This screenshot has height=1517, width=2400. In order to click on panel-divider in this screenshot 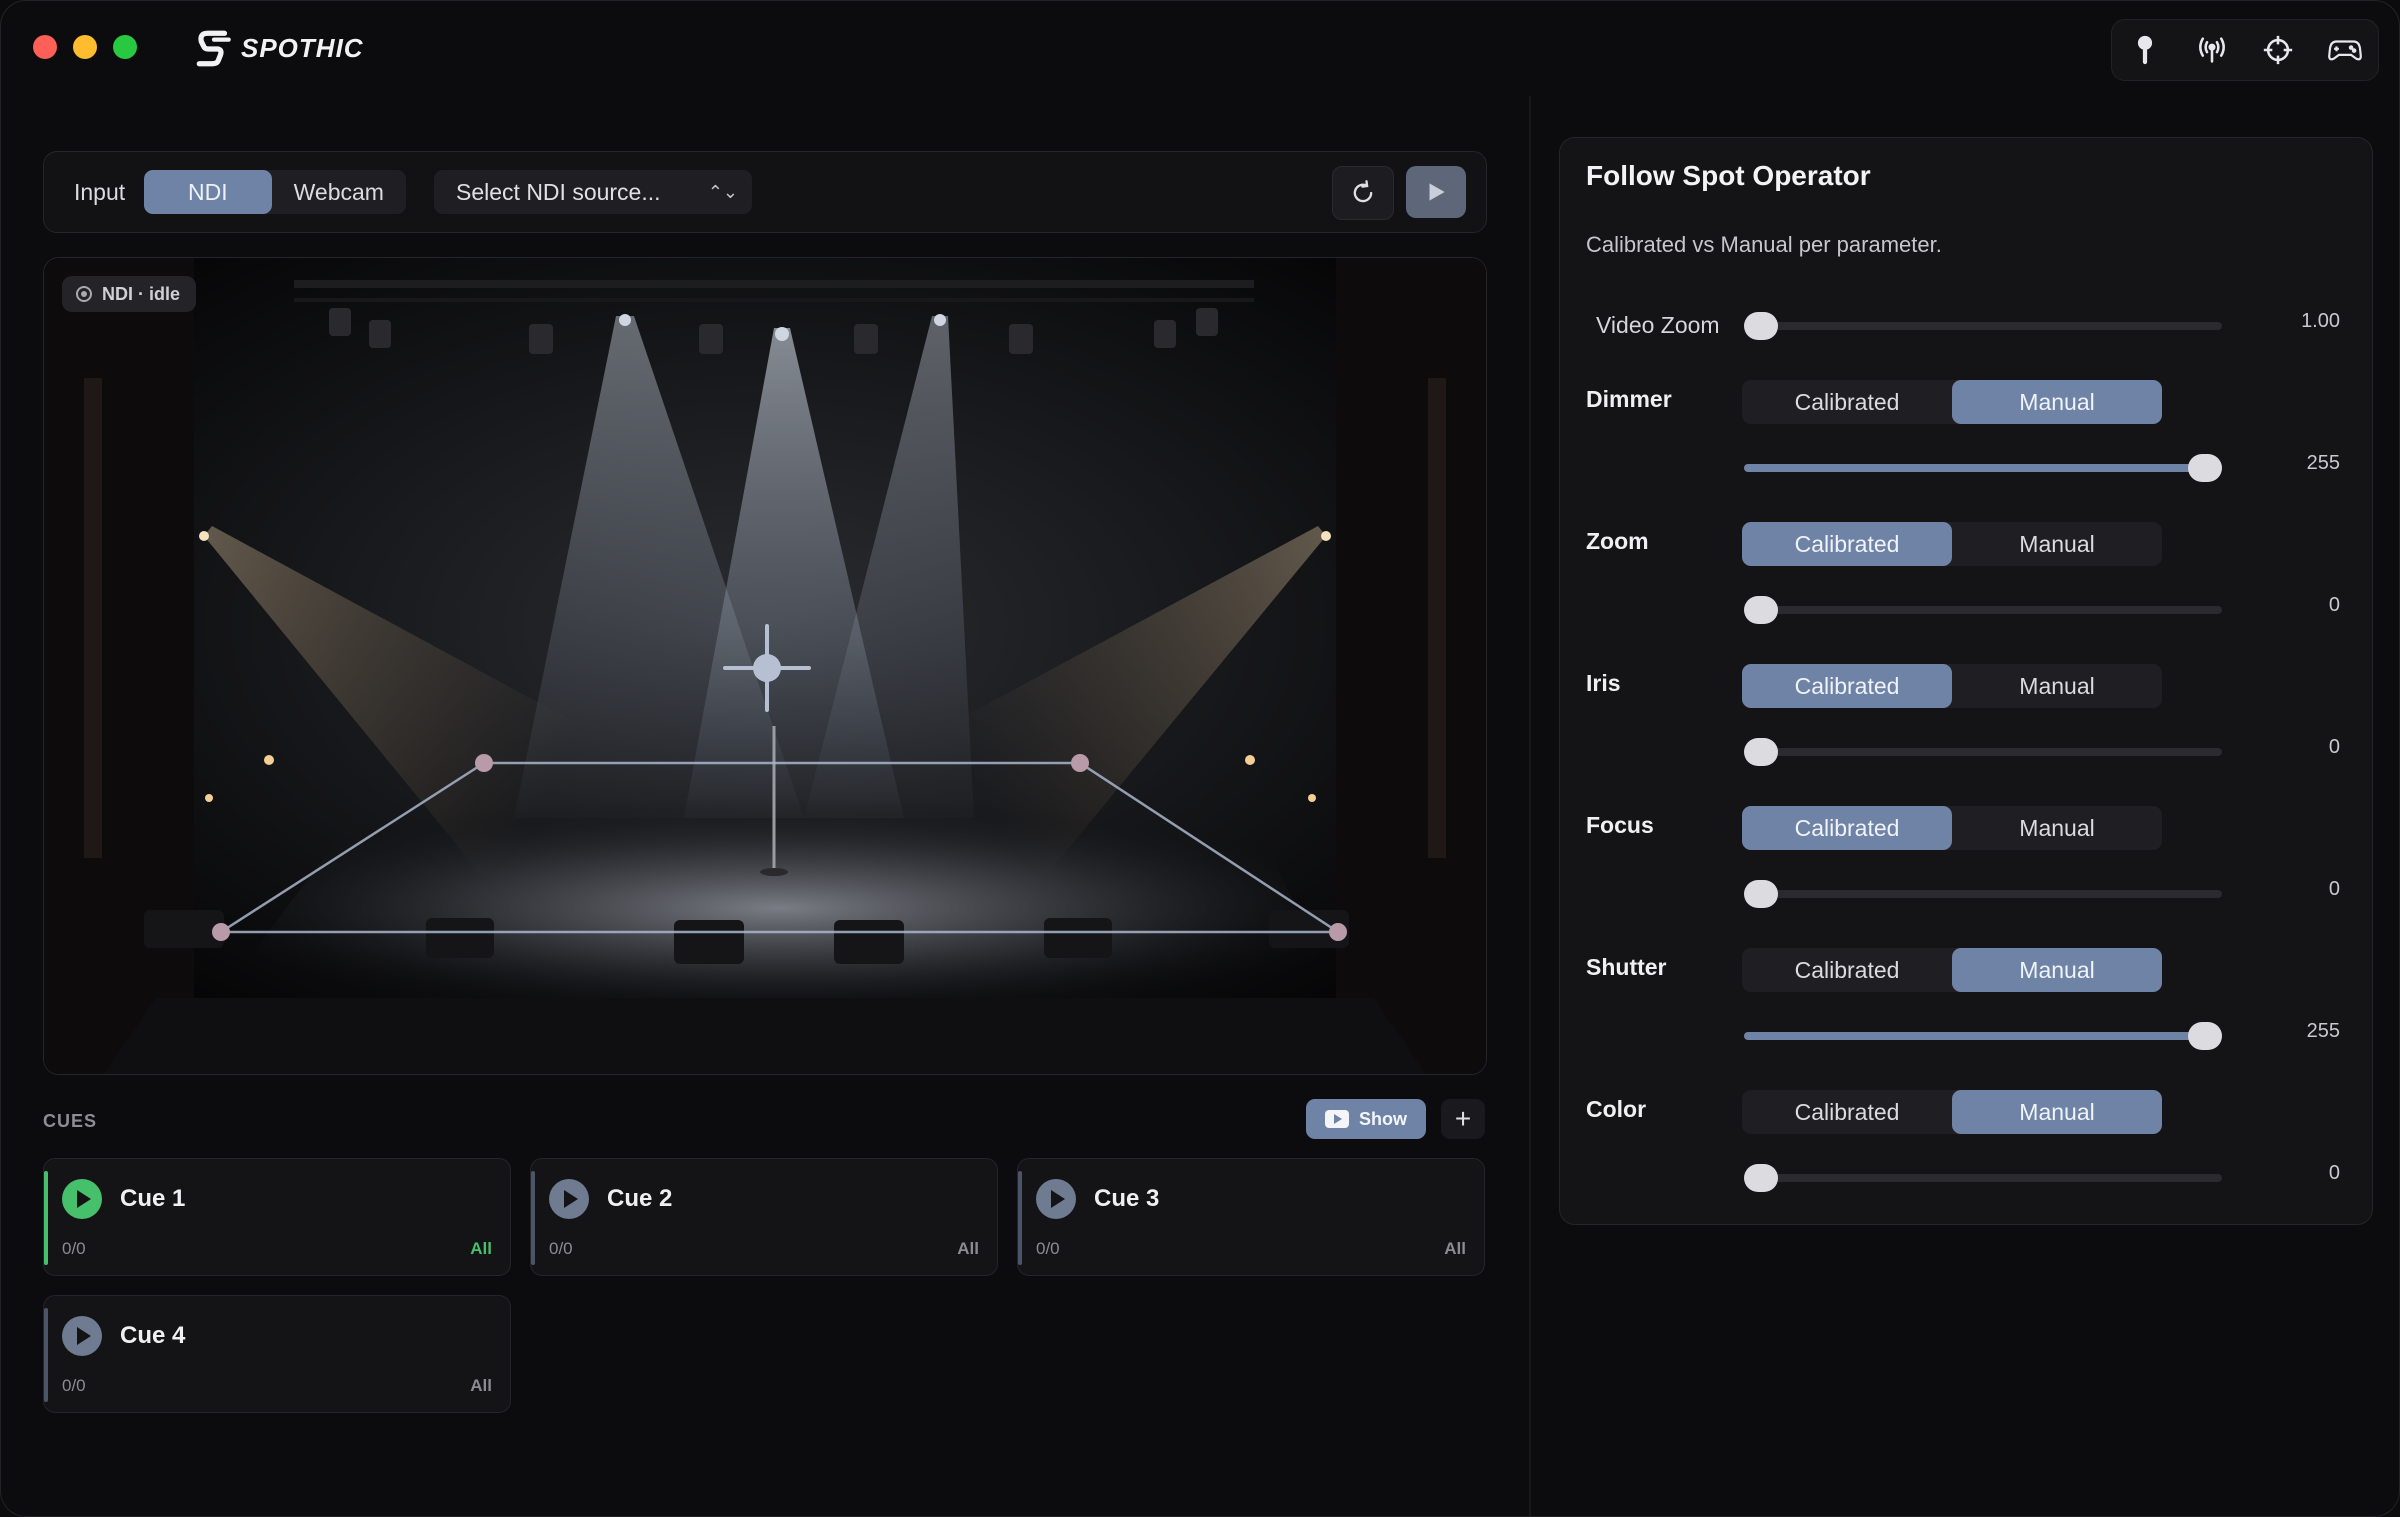, I will do `click(1530, 806)`.